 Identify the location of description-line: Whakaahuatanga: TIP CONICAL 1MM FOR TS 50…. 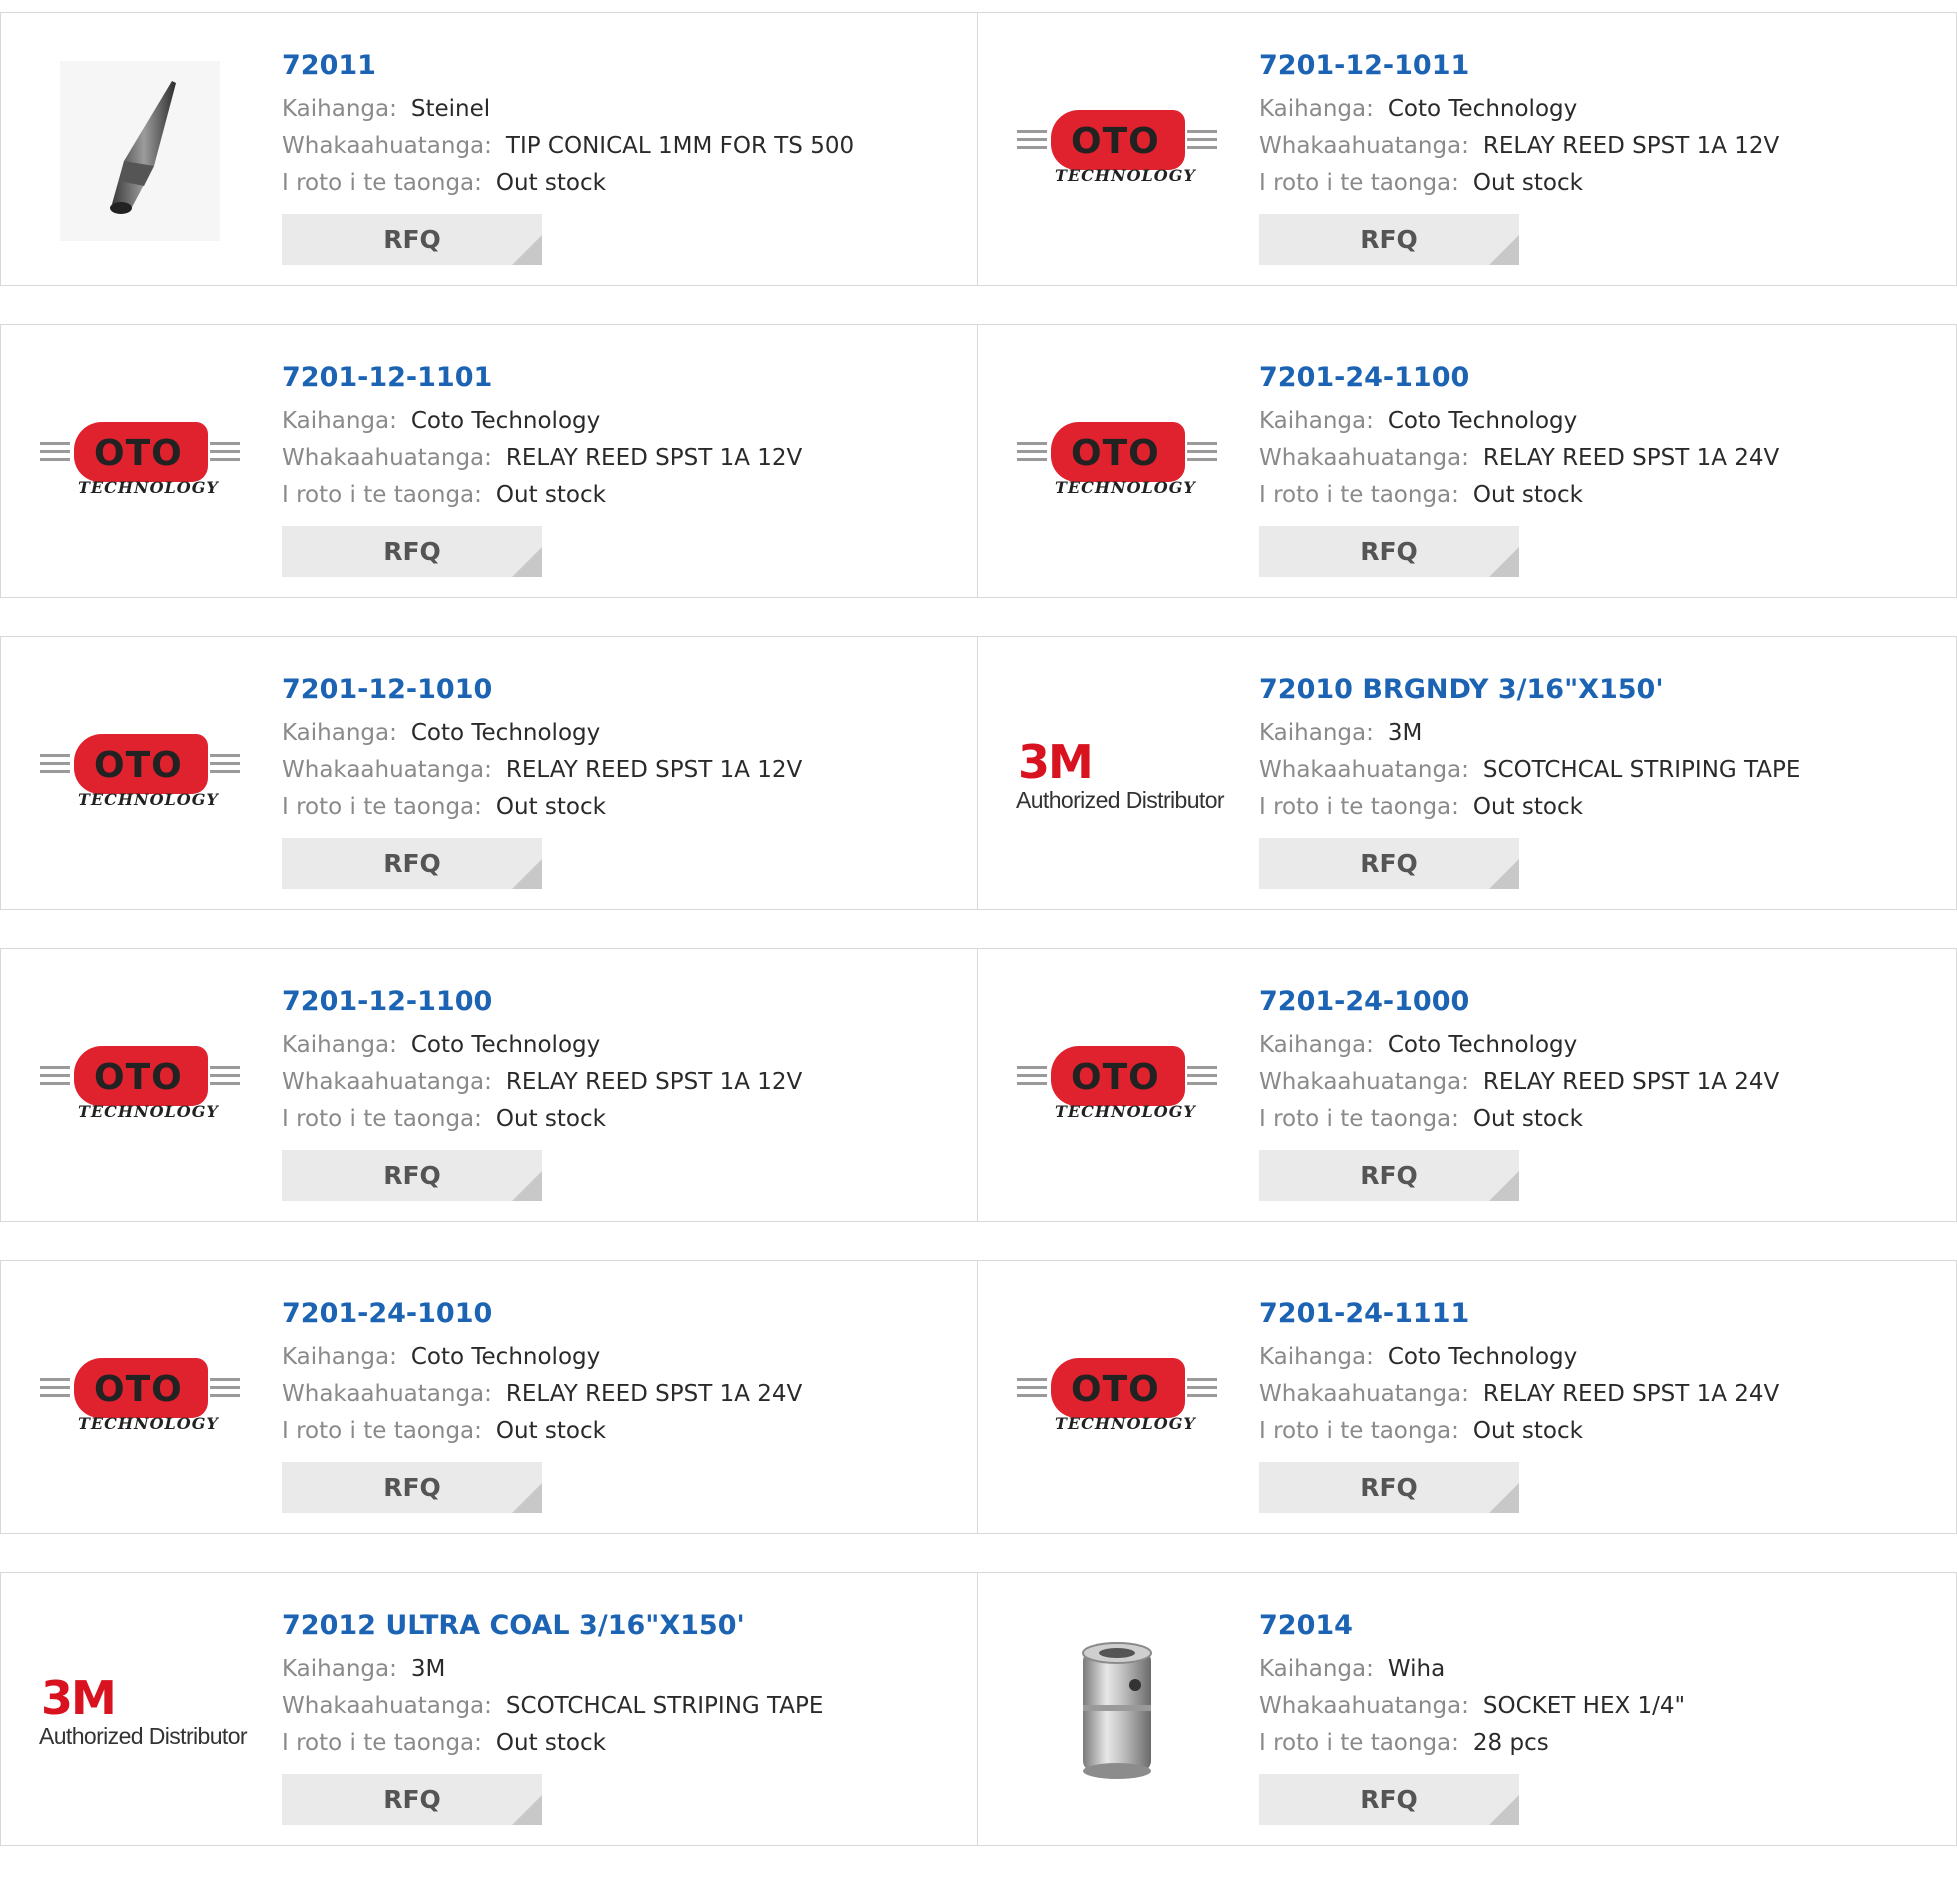
(624, 146).